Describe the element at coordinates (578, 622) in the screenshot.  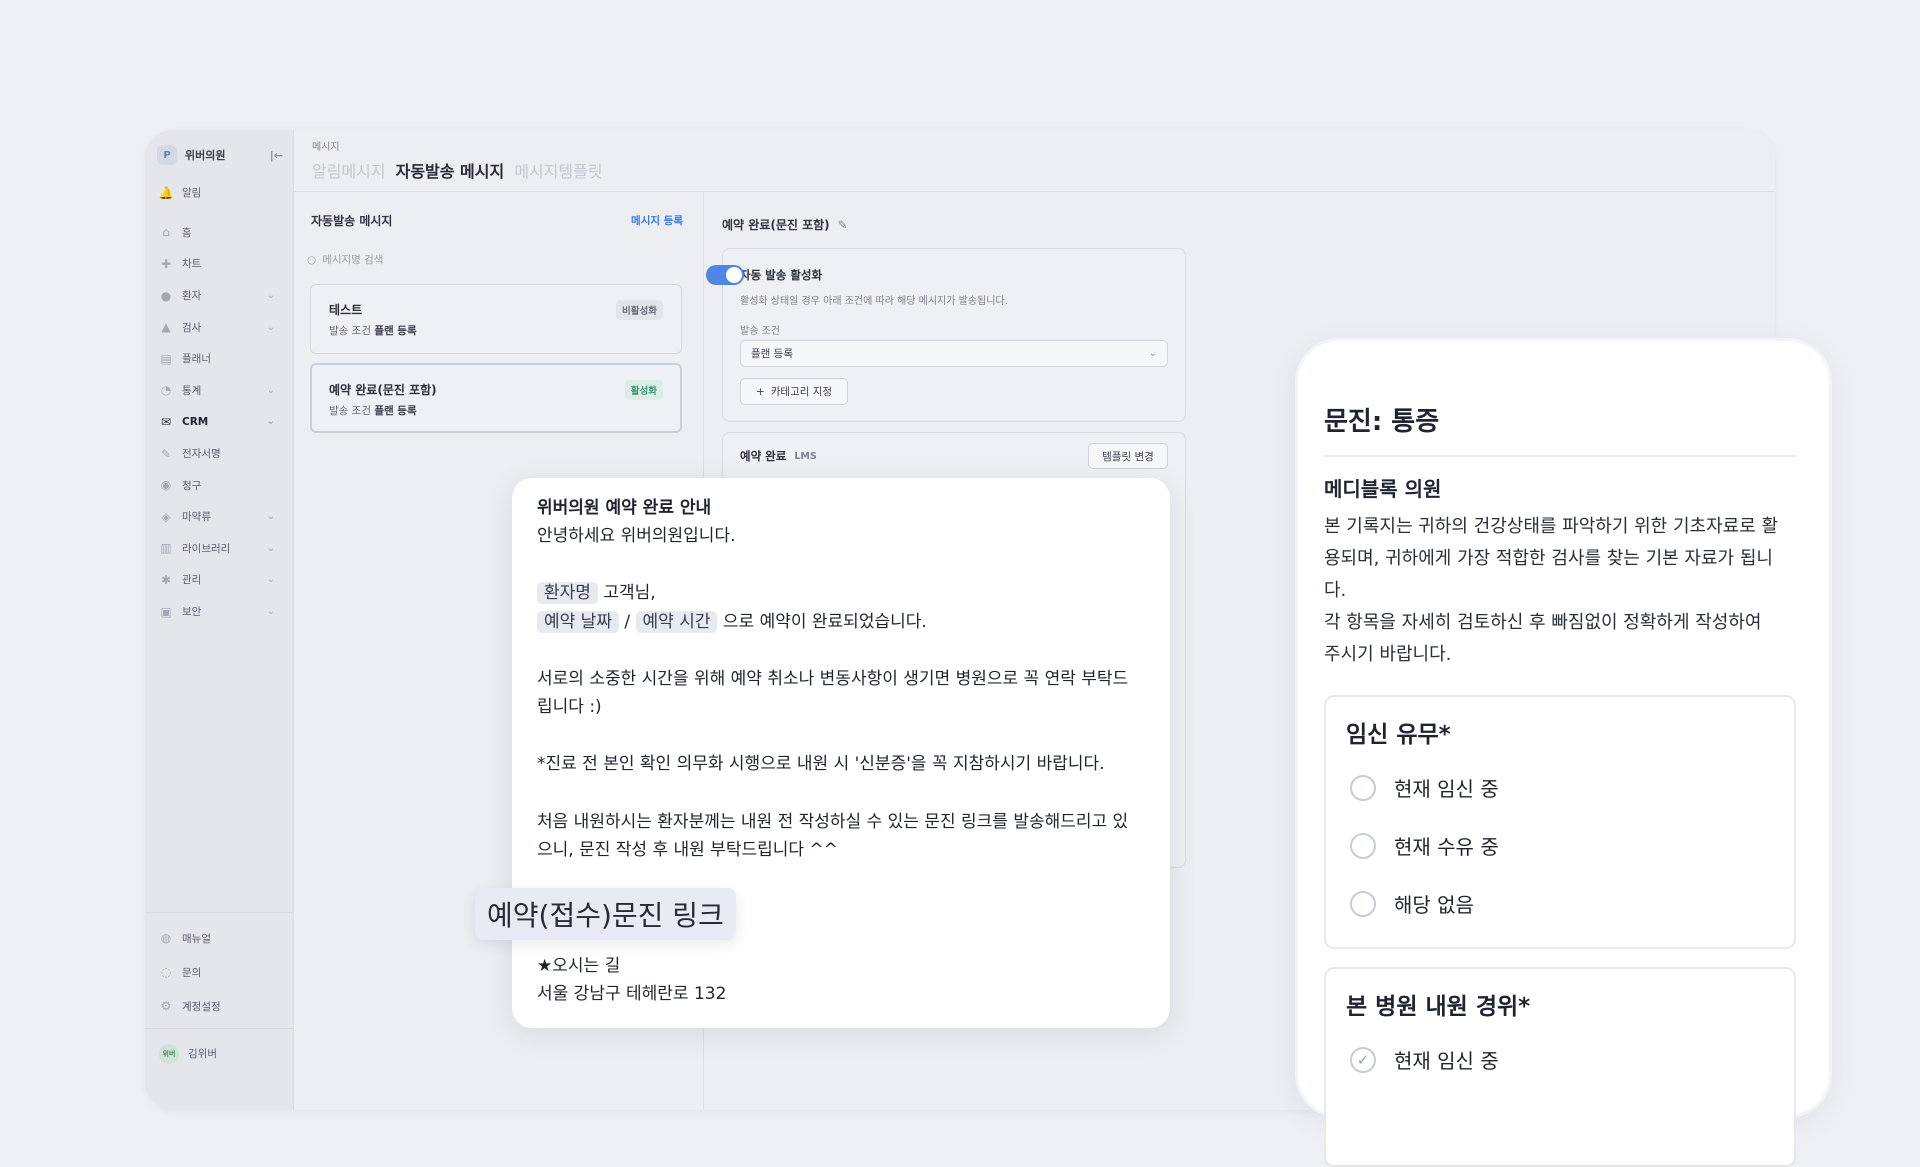
I see `variable-chip: 예약 날짜` at that location.